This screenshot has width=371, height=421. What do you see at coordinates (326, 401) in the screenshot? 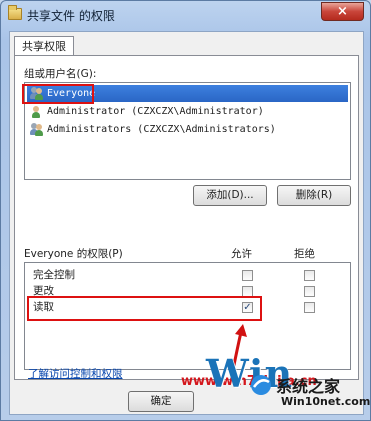
I see `logo-site-url: Win10net.com` at bounding box center [326, 401].